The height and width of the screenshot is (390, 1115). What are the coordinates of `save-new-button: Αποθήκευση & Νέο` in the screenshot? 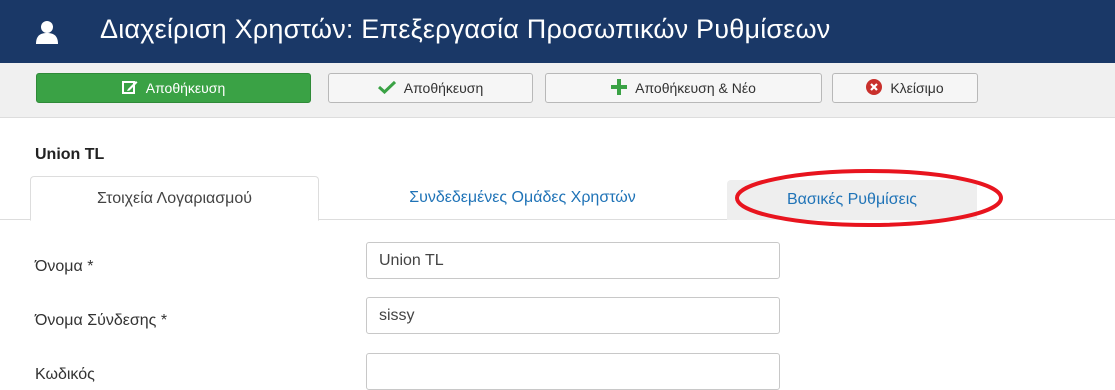 It's located at (683, 88).